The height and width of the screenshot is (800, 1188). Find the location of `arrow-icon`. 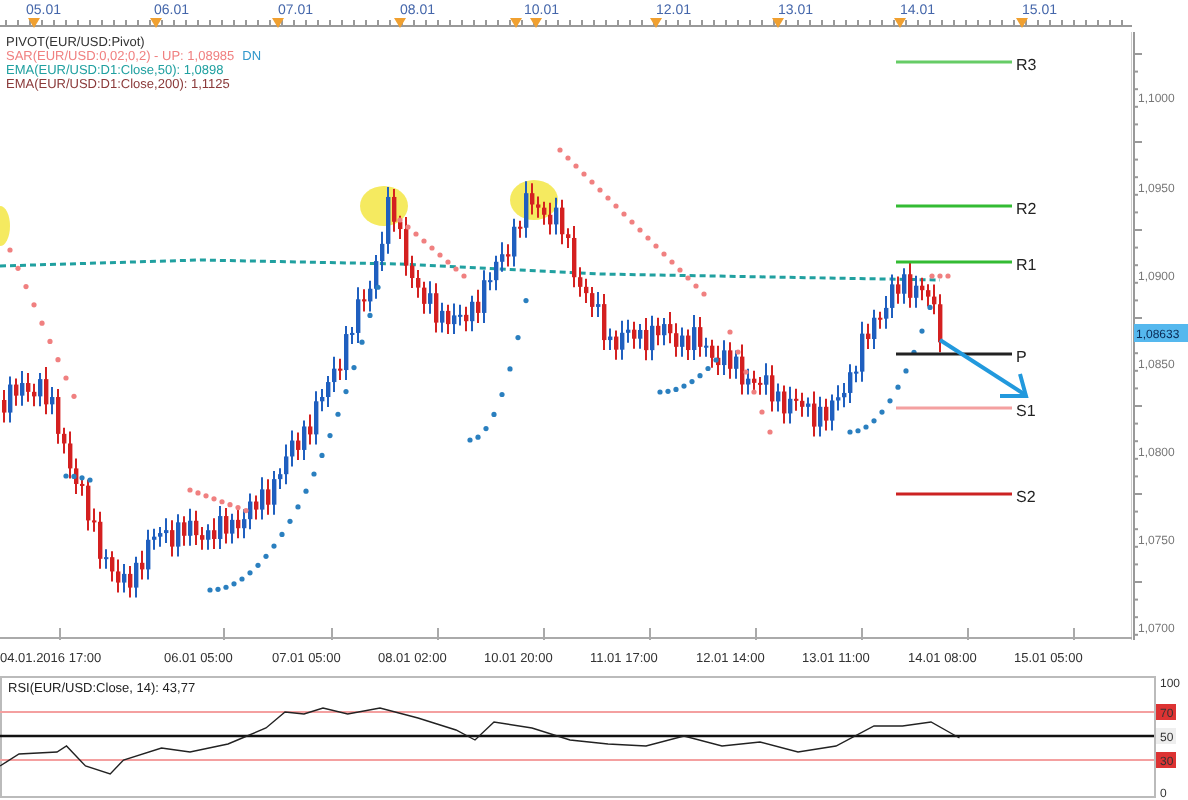

arrow-icon is located at coordinates (983, 368).